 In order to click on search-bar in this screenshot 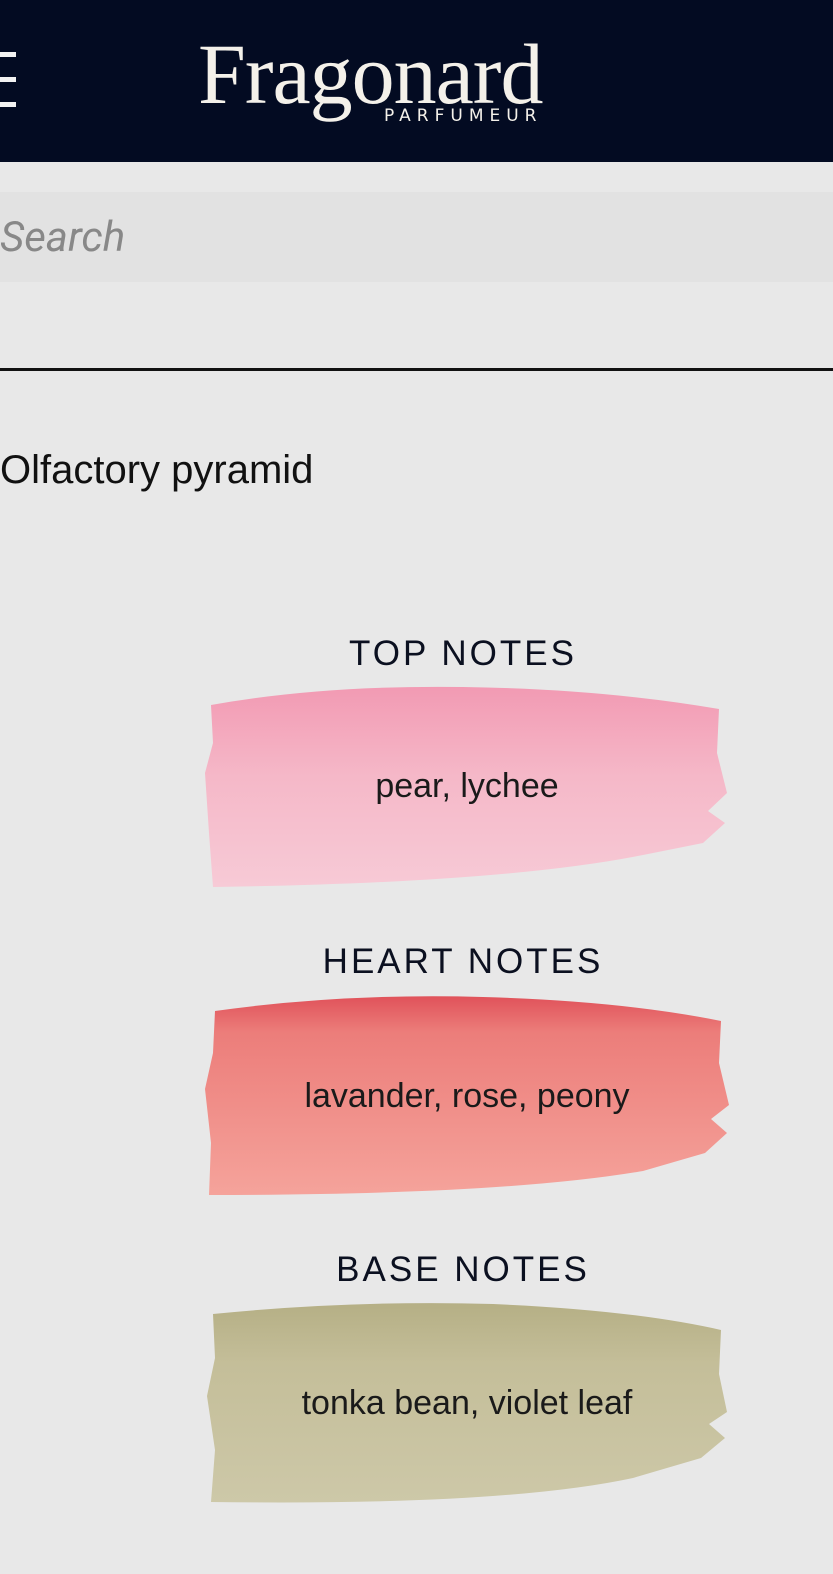, I will do `click(416, 237)`.